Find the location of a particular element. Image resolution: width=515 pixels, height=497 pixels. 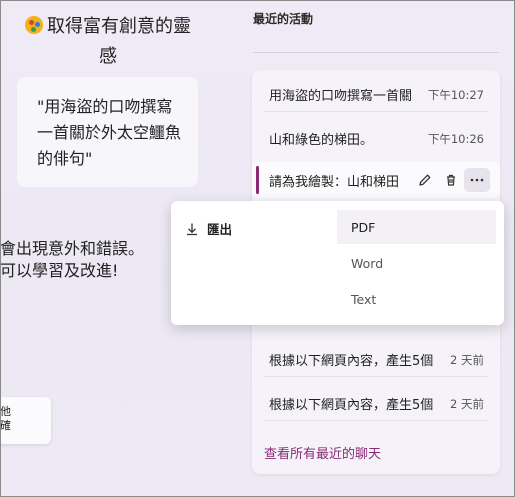

recent-item: 用海盜的口吻撰寫一首關 下午10:27 is located at coordinates (376, 94).